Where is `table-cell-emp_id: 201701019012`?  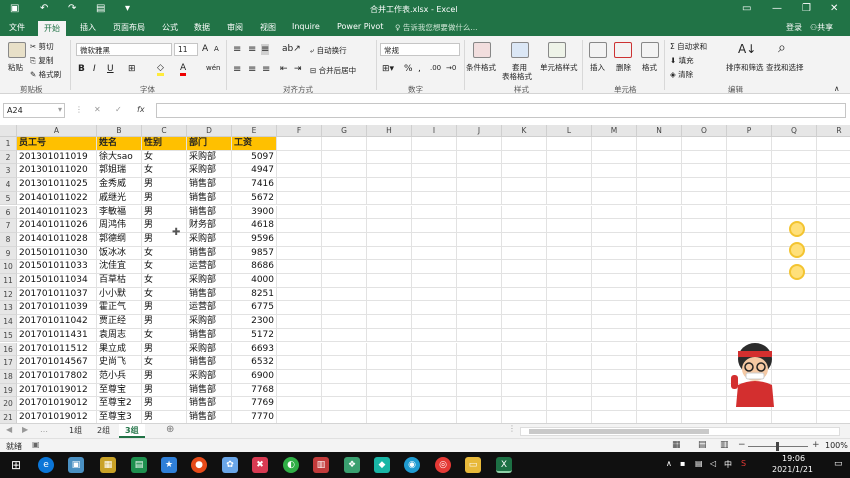
table-cell-emp_id: 201701019012 is located at coordinates (57, 390).